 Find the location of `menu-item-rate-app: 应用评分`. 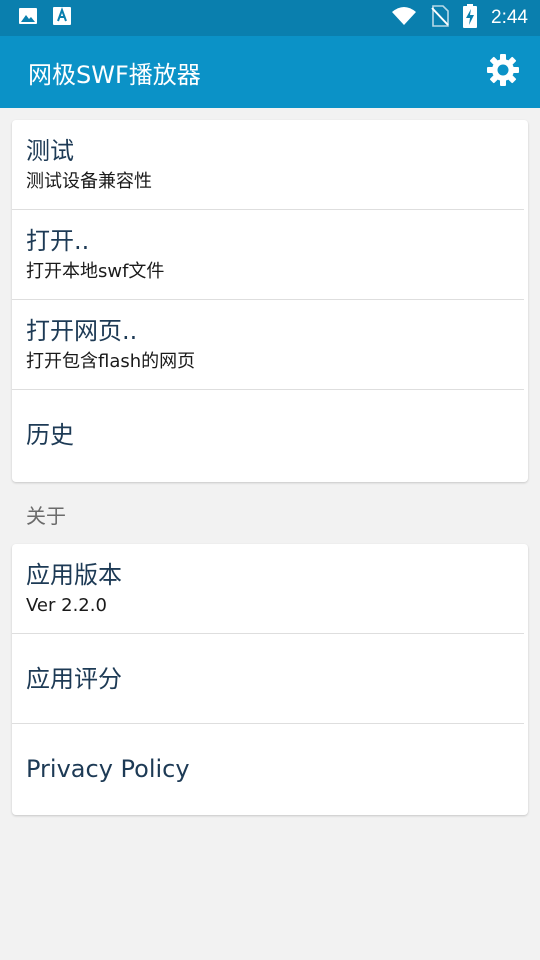

menu-item-rate-app: 应用评分 is located at coordinates (270, 679).